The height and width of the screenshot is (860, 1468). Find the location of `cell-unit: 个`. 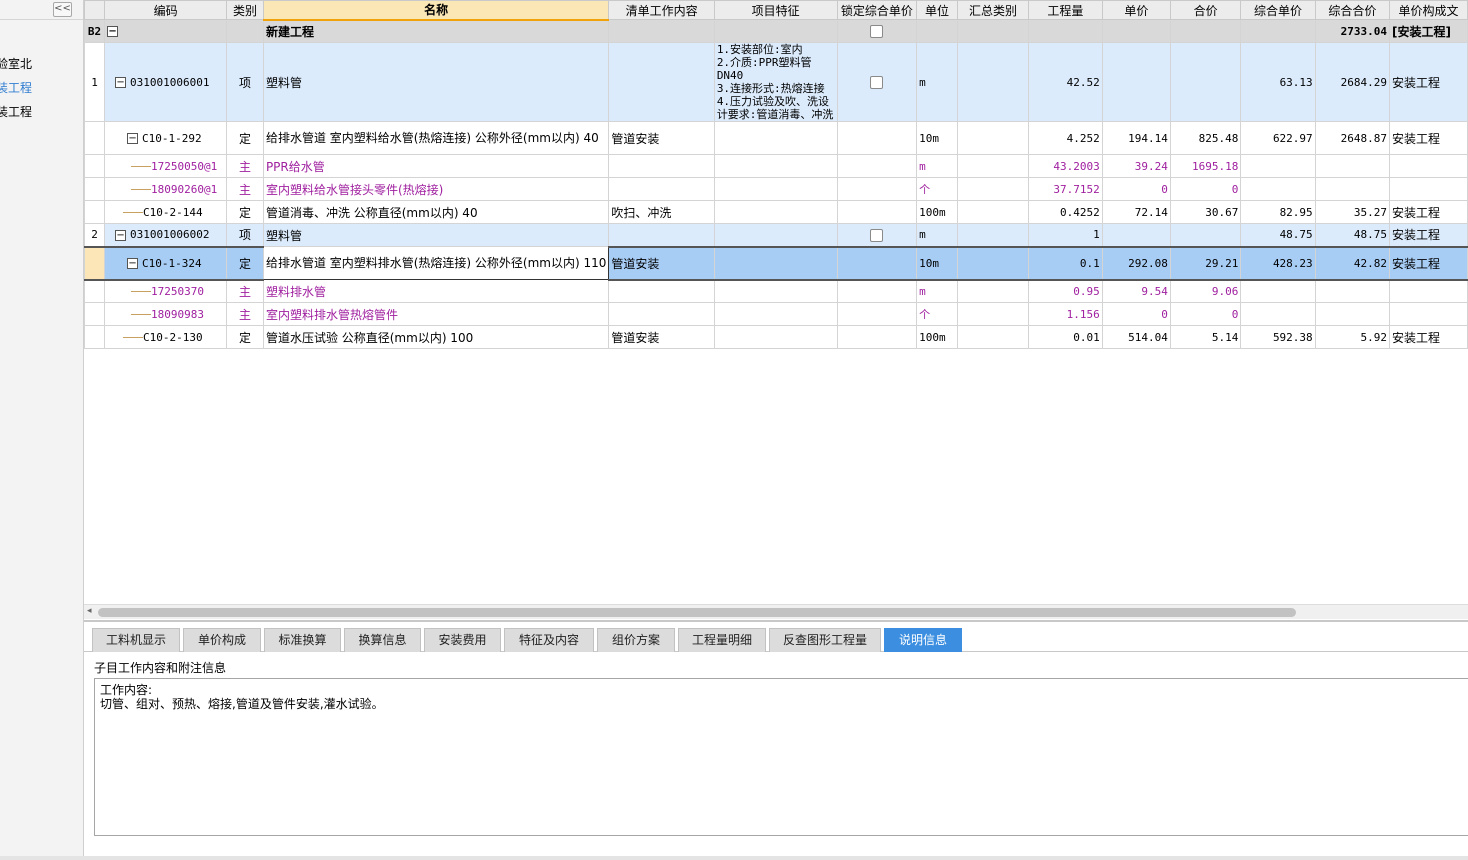

cell-unit: 个 is located at coordinates (937, 314).